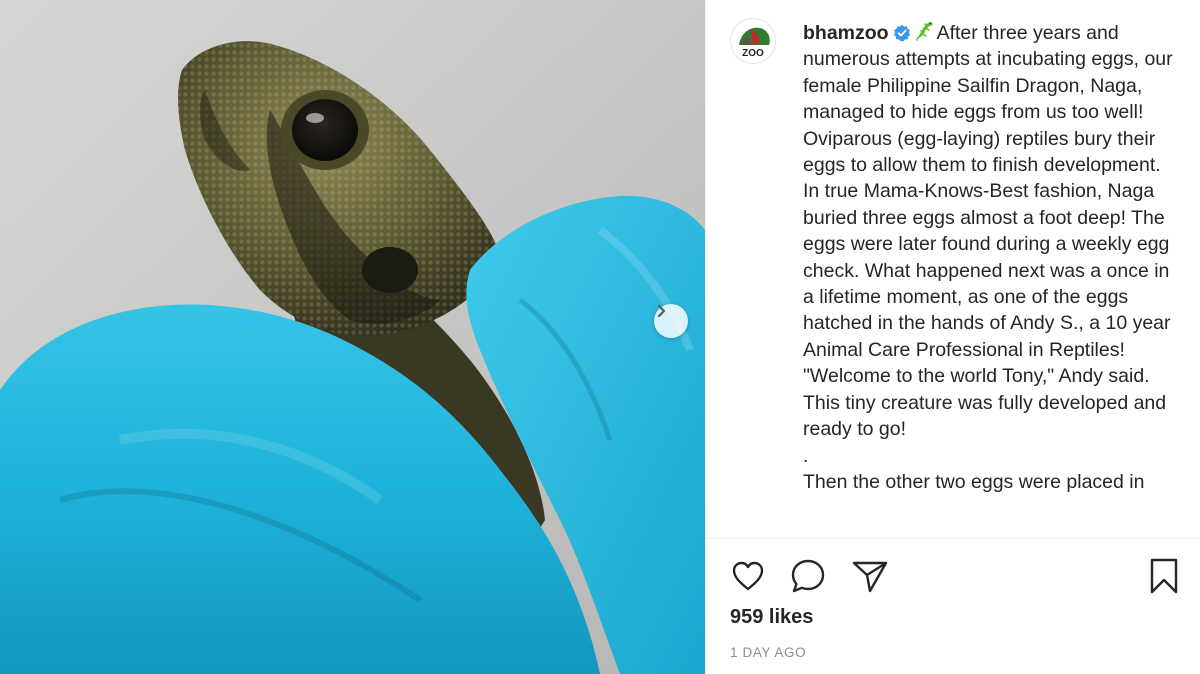 This screenshot has width=1200, height=674. Describe the element at coordinates (846, 33) in the screenshot. I see `username-link: bhamzoo` at that location.